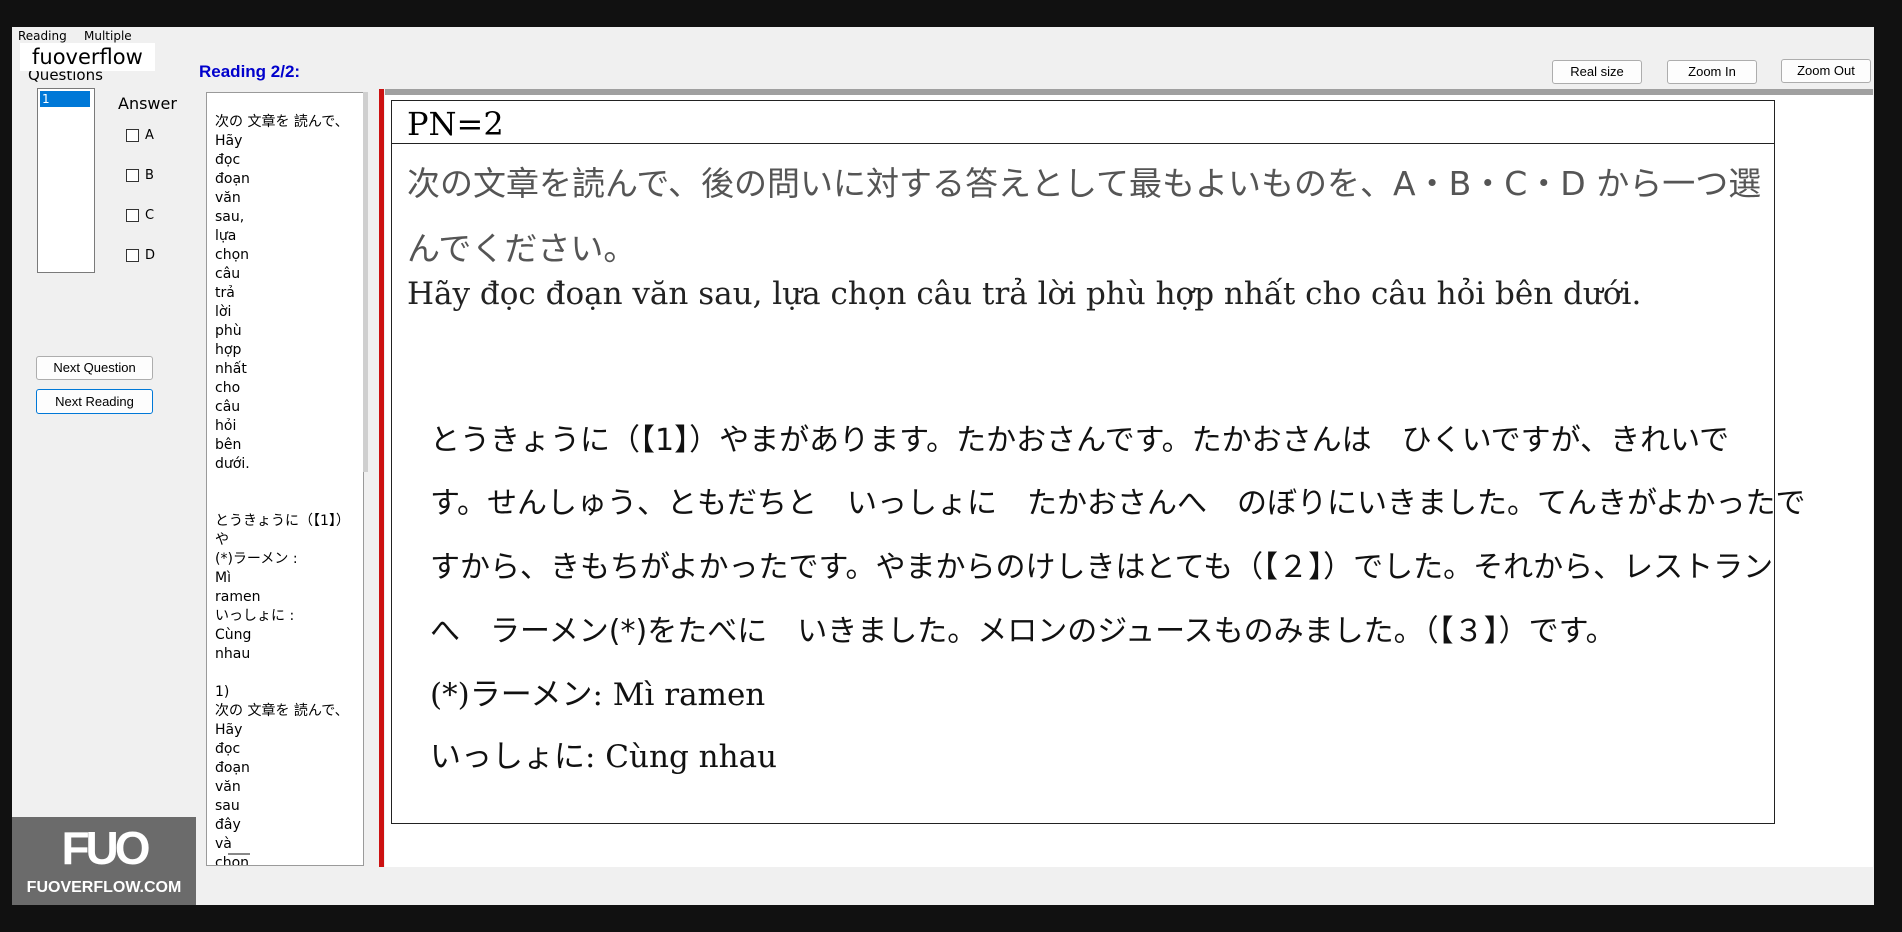 This screenshot has width=1902, height=932. Describe the element at coordinates (140, 255) in the screenshot. I see `answer-option-d: D` at that location.